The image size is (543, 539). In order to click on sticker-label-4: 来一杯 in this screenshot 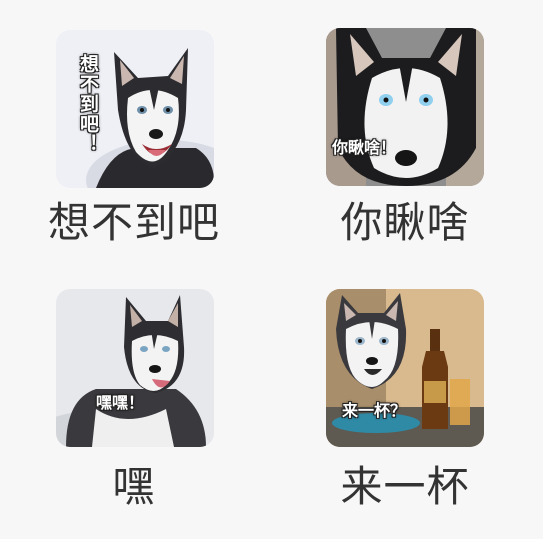, I will do `click(405, 486)`.